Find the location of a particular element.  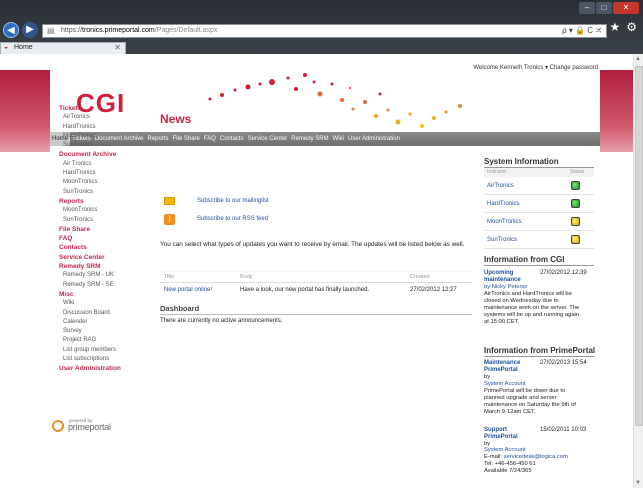

sidebar-item: Calender is located at coordinates (104, 322).